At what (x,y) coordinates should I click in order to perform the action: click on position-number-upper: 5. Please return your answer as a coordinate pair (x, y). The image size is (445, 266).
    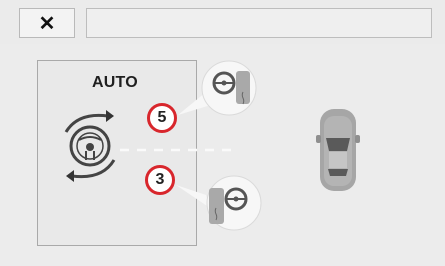
    Looking at the image, I should click on (162, 118).